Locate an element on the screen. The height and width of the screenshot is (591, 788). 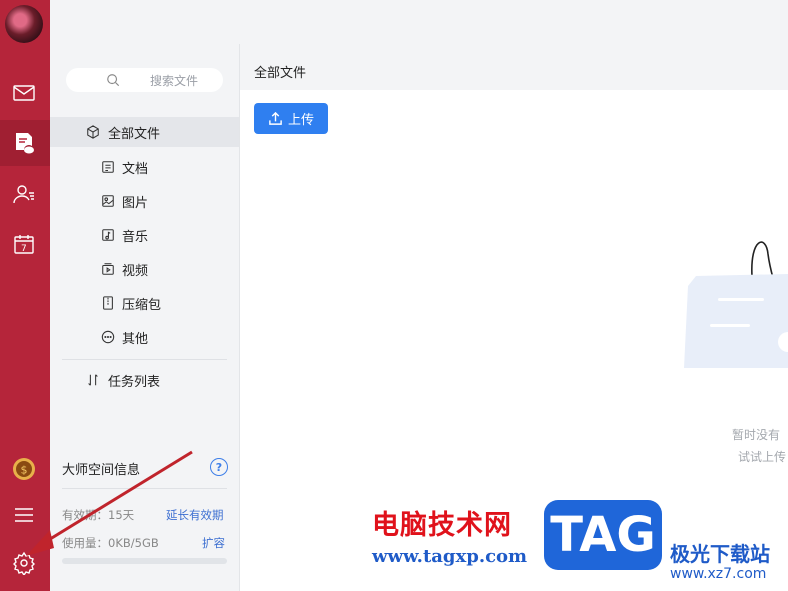
expand-link: 扩容 is located at coordinates (213, 543).